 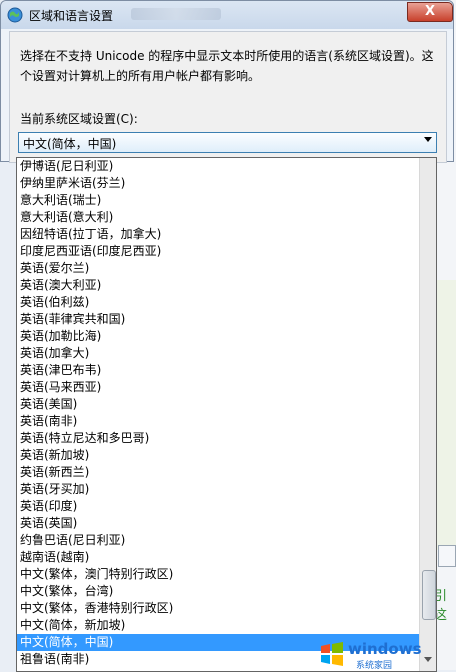 What do you see at coordinates (79, 119) in the screenshot?
I see `combo-label: 当前系统区域设置(C):` at bounding box center [79, 119].